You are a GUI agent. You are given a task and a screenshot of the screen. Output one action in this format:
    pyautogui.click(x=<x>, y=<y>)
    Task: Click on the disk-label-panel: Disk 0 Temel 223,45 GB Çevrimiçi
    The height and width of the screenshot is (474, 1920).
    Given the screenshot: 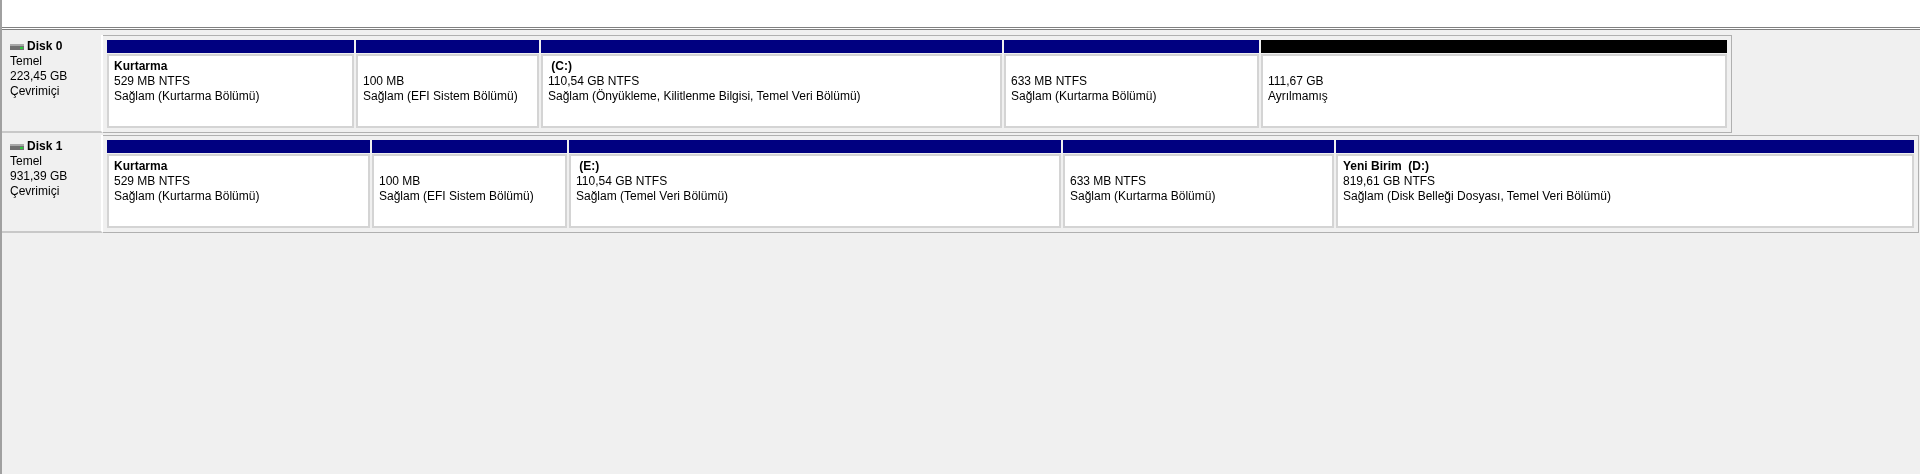 What is the action you would take?
    pyautogui.click(x=52, y=84)
    